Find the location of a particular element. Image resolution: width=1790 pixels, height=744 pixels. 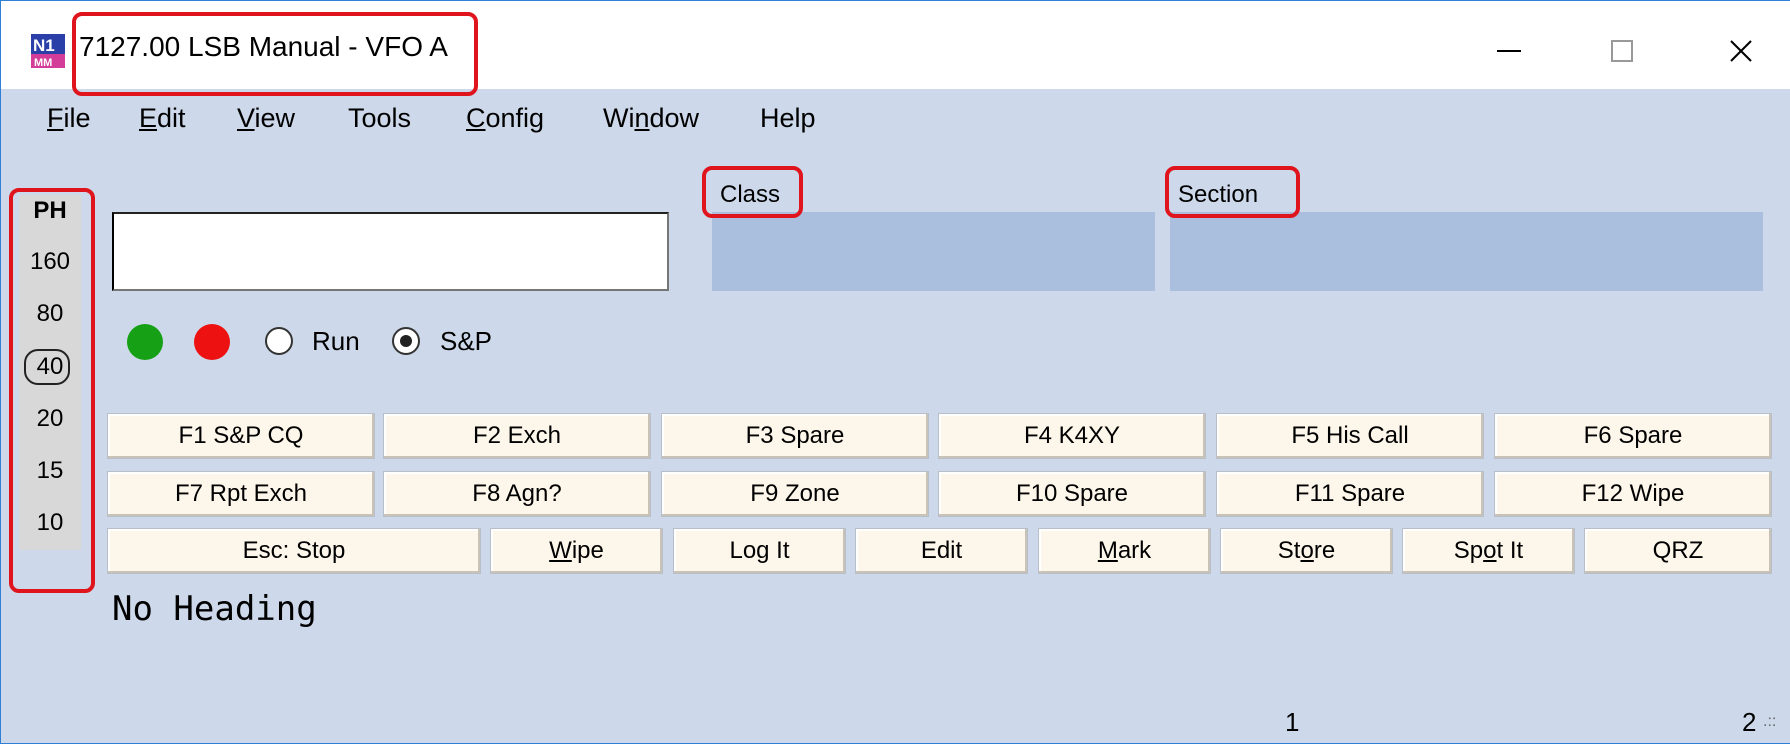

window-title: 7127.00 LSB Manual - VFO A is located at coordinates (263, 46).